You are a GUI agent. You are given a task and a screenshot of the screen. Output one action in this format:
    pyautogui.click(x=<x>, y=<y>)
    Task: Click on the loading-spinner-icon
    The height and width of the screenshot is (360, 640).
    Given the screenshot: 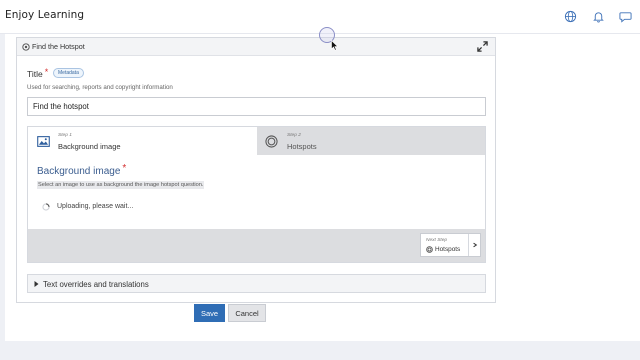 What is the action you would take?
    pyautogui.click(x=46, y=207)
    